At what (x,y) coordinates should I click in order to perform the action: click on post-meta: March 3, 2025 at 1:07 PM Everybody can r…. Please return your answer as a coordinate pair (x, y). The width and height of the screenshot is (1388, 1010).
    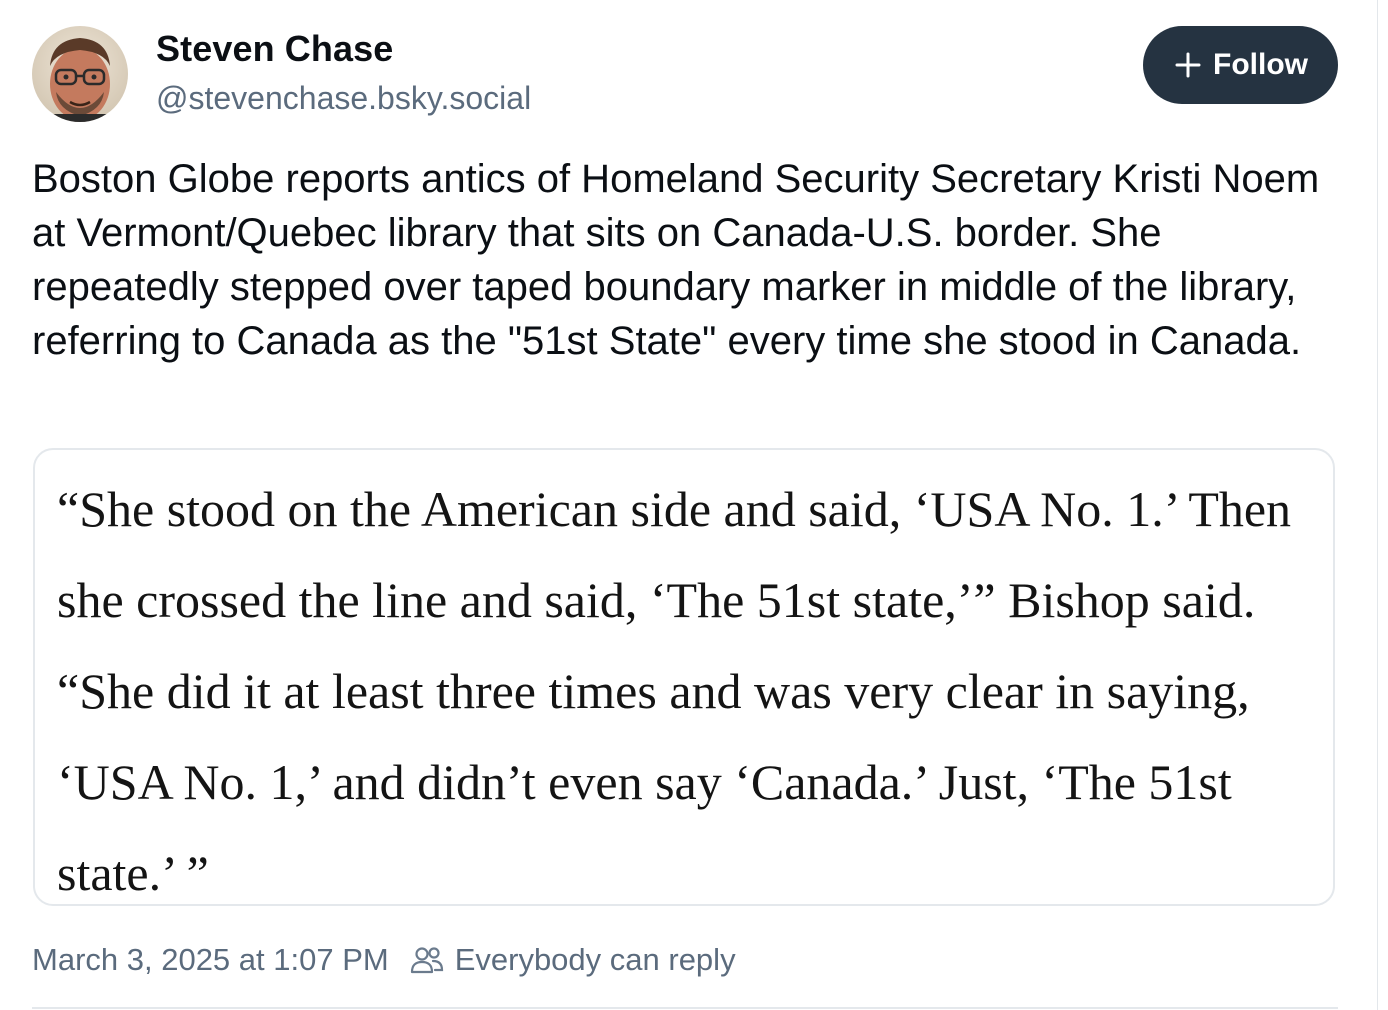
    Looking at the image, I should click on (384, 960).